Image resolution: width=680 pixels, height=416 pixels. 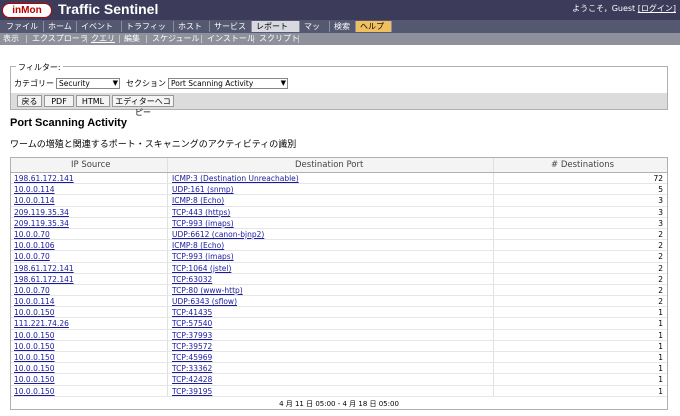 I want to click on login-link: [ログイン], so click(x=657, y=8).